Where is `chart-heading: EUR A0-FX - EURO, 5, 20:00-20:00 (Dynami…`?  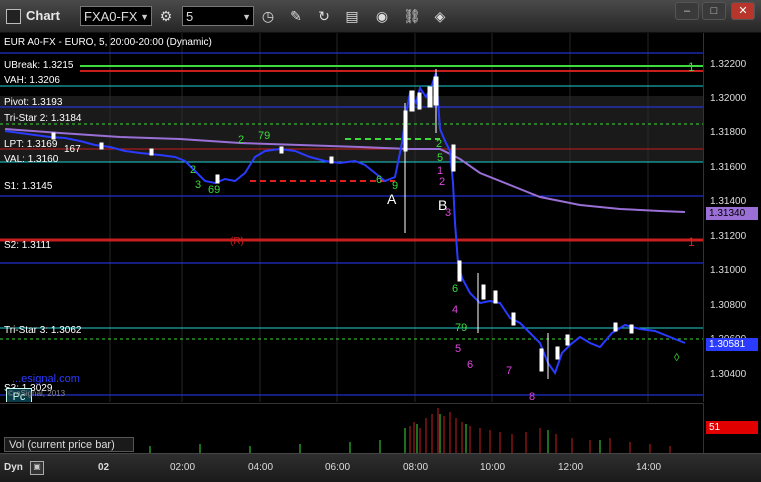 chart-heading: EUR A0-FX - EURO, 5, 20:00-20:00 (Dynami… is located at coordinates (108, 42).